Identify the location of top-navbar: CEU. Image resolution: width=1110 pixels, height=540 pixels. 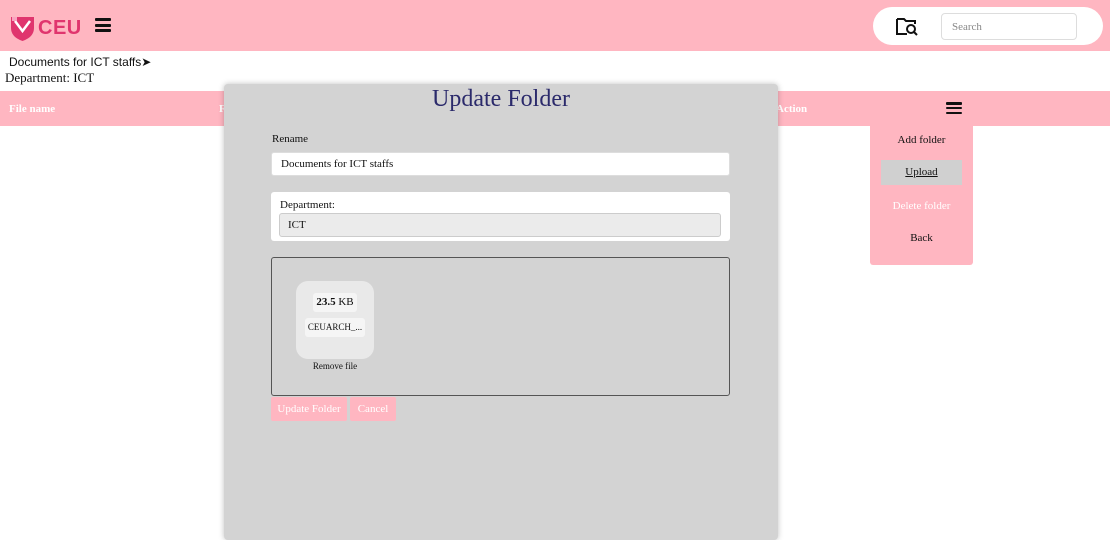
(555, 25).